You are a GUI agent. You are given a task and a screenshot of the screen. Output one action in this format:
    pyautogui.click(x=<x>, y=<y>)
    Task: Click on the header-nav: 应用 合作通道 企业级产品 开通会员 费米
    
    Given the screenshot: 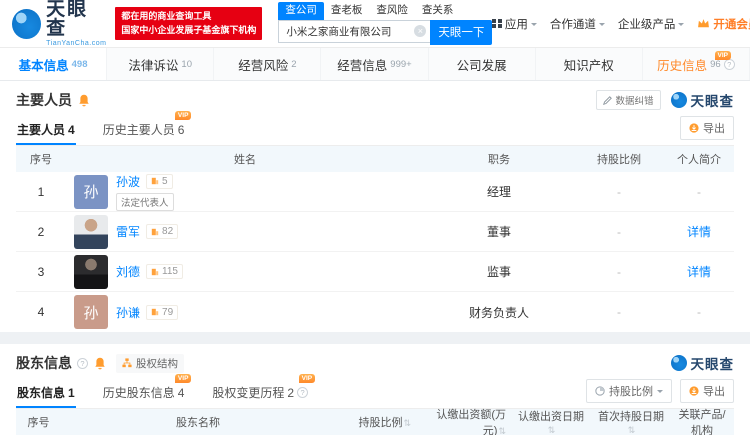 What is the action you would take?
    pyautogui.click(x=621, y=23)
    